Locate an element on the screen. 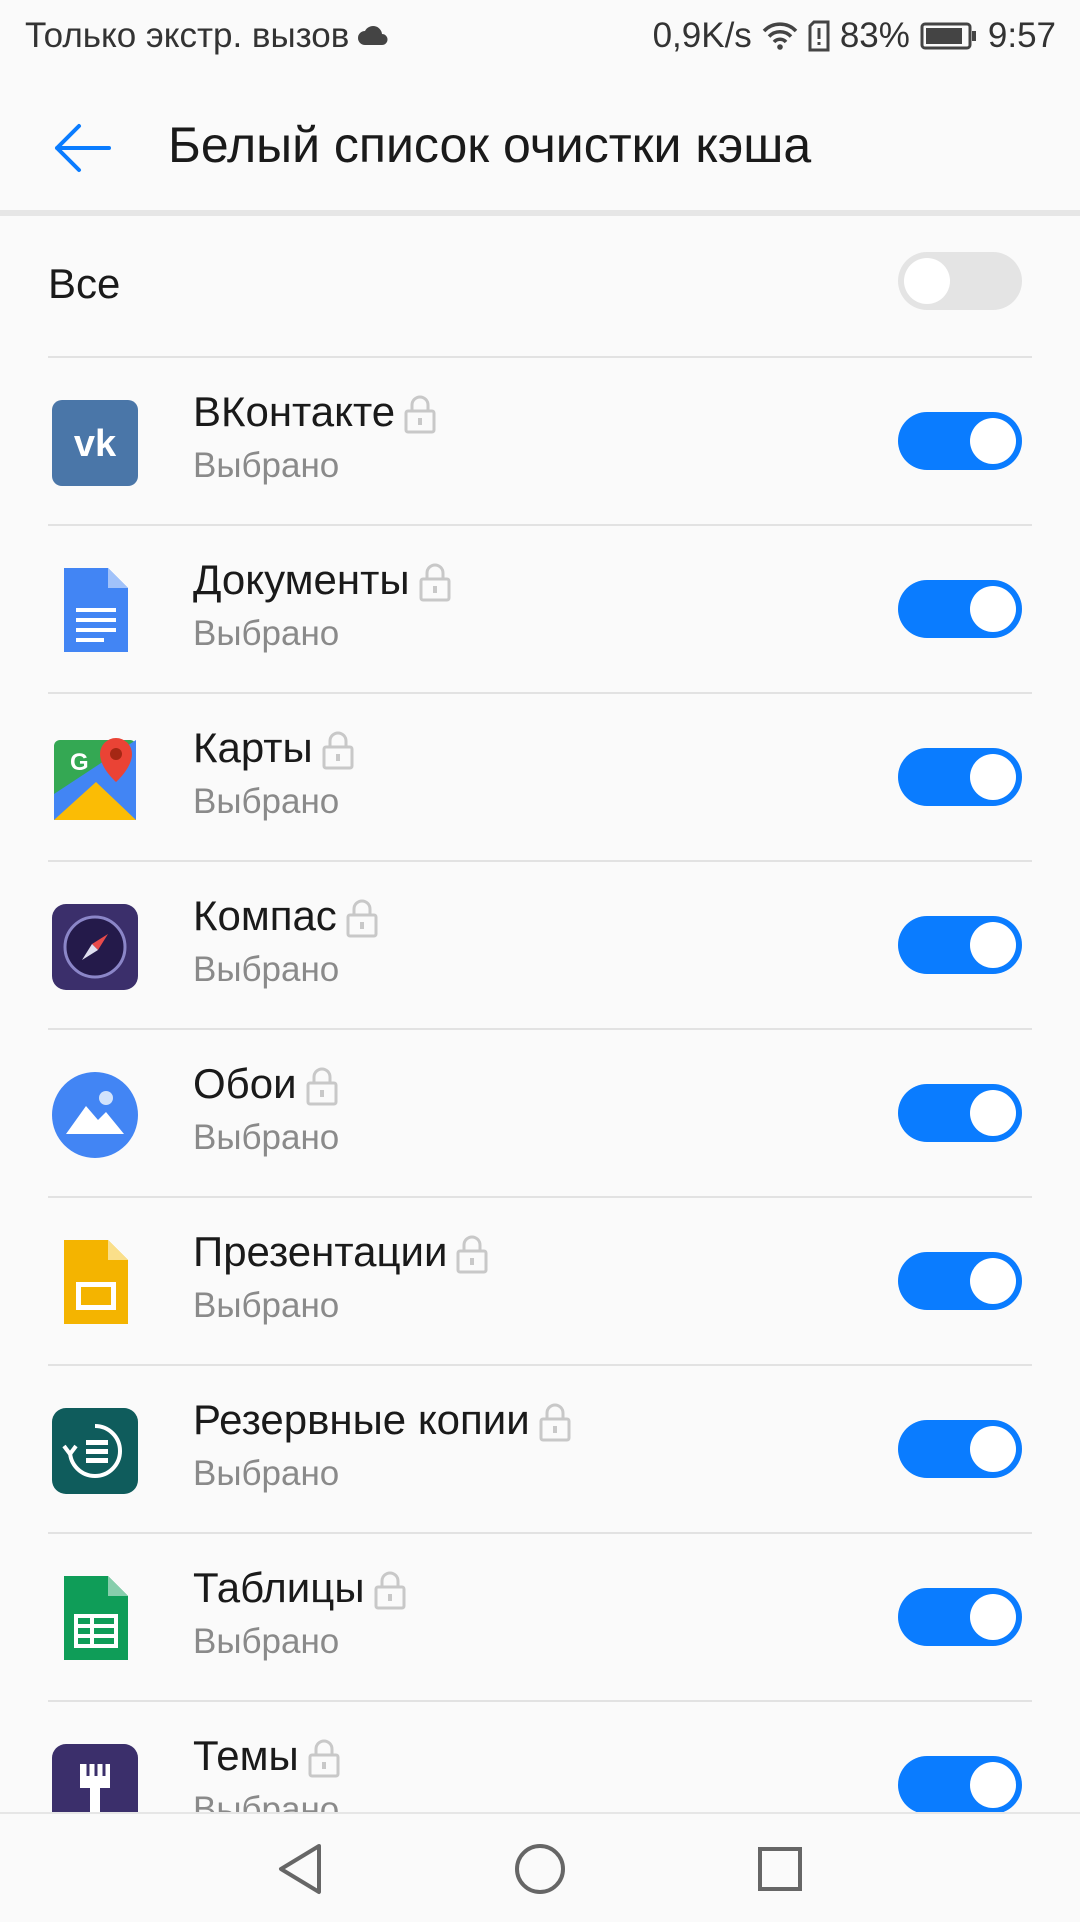 Image resolution: width=1080 pixels, height=1922 pixels. app-toggle-backup is located at coordinates (960, 1449).